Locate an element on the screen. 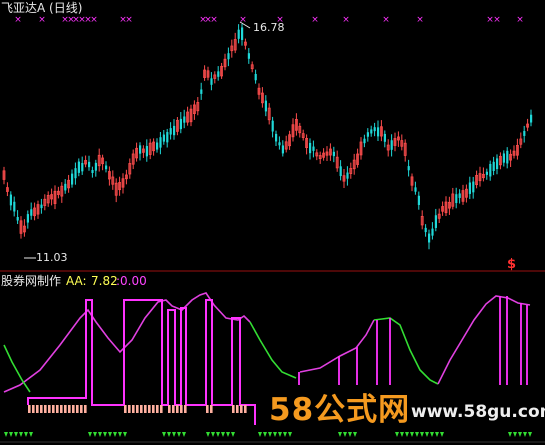 The image size is (545, 445). indicator-title: 股券网制作 is located at coordinates (31, 281).